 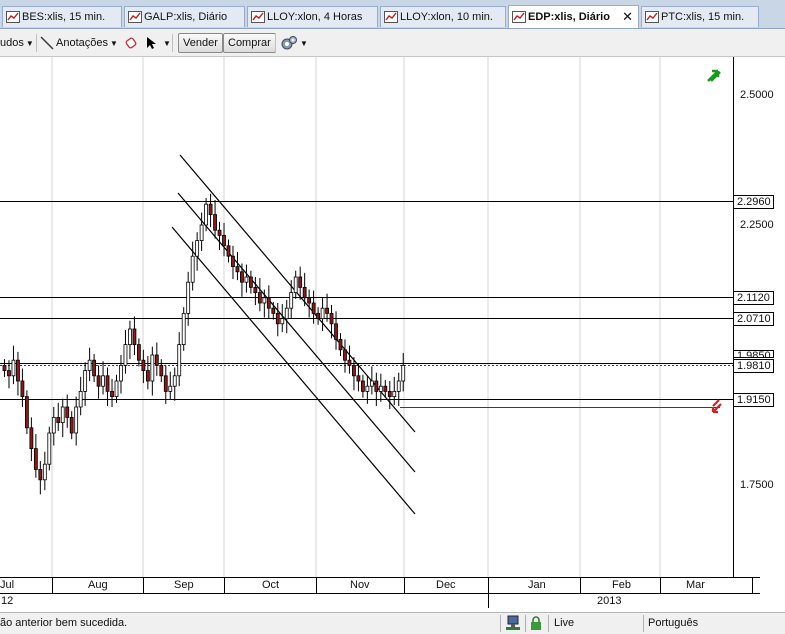 What do you see at coordinates (627, 17) in the screenshot?
I see `close-tab-icon: ✕` at bounding box center [627, 17].